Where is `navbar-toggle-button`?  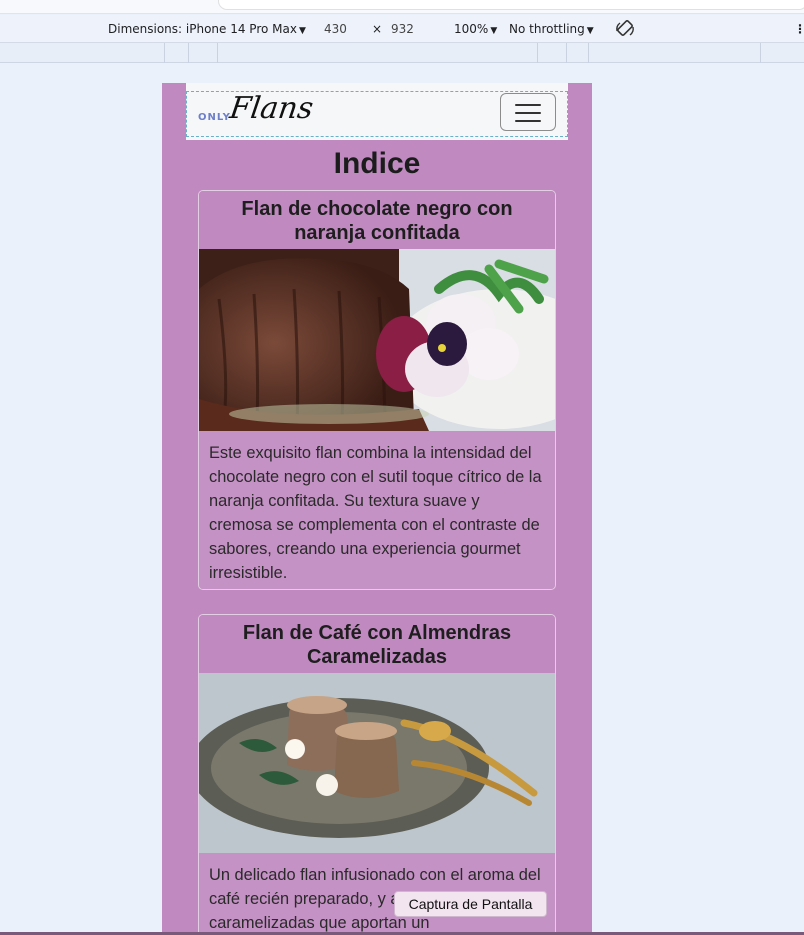 navbar-toggle-button is located at coordinates (528, 112).